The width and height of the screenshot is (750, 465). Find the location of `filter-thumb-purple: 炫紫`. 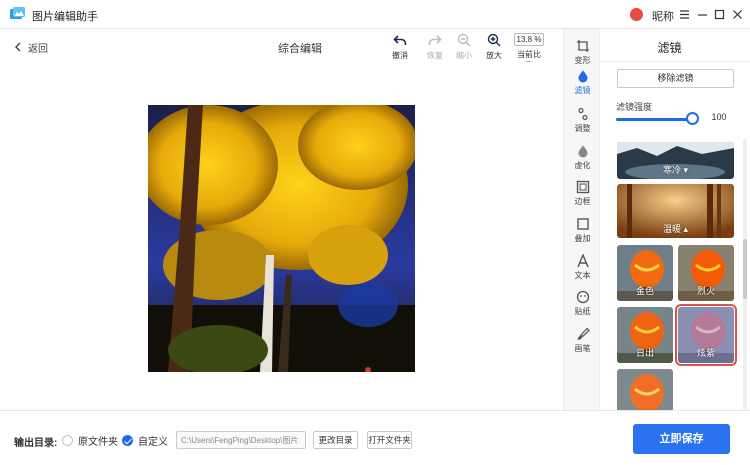

filter-thumb-purple: 炫紫 is located at coordinates (706, 335).